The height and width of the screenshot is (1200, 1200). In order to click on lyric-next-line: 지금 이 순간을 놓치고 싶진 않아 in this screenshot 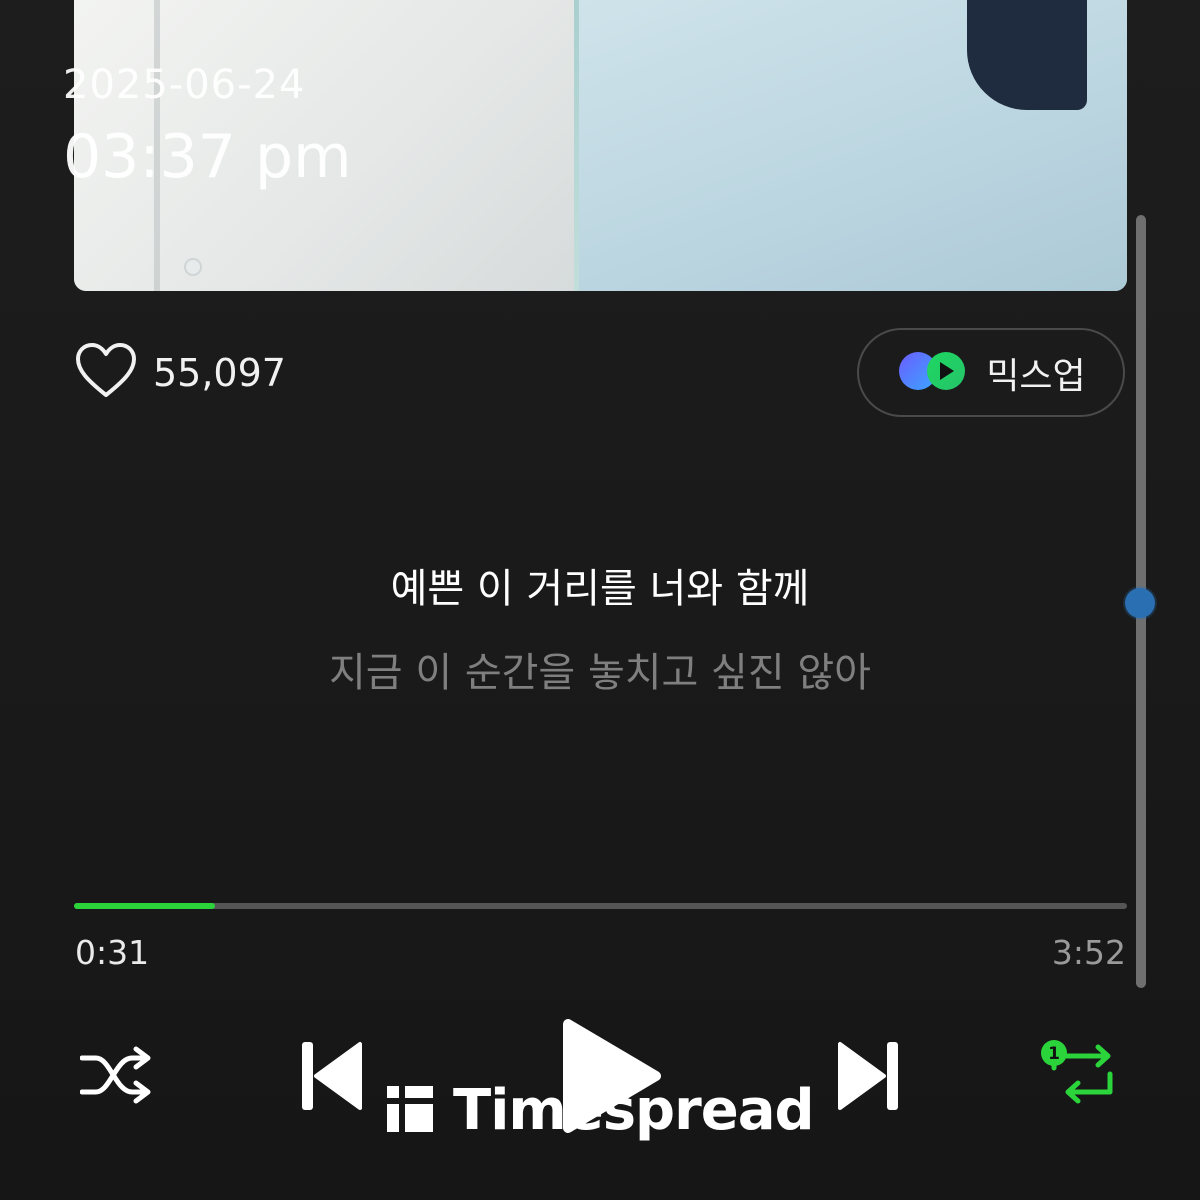, I will do `click(600, 669)`.